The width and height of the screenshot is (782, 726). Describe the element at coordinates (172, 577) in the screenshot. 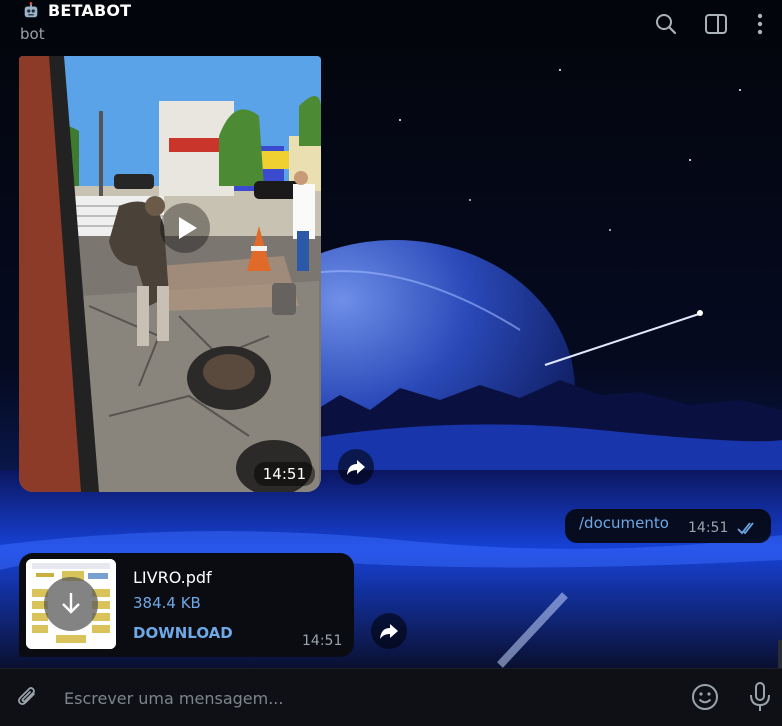

I see `file-name: LIVRO.pdf` at that location.